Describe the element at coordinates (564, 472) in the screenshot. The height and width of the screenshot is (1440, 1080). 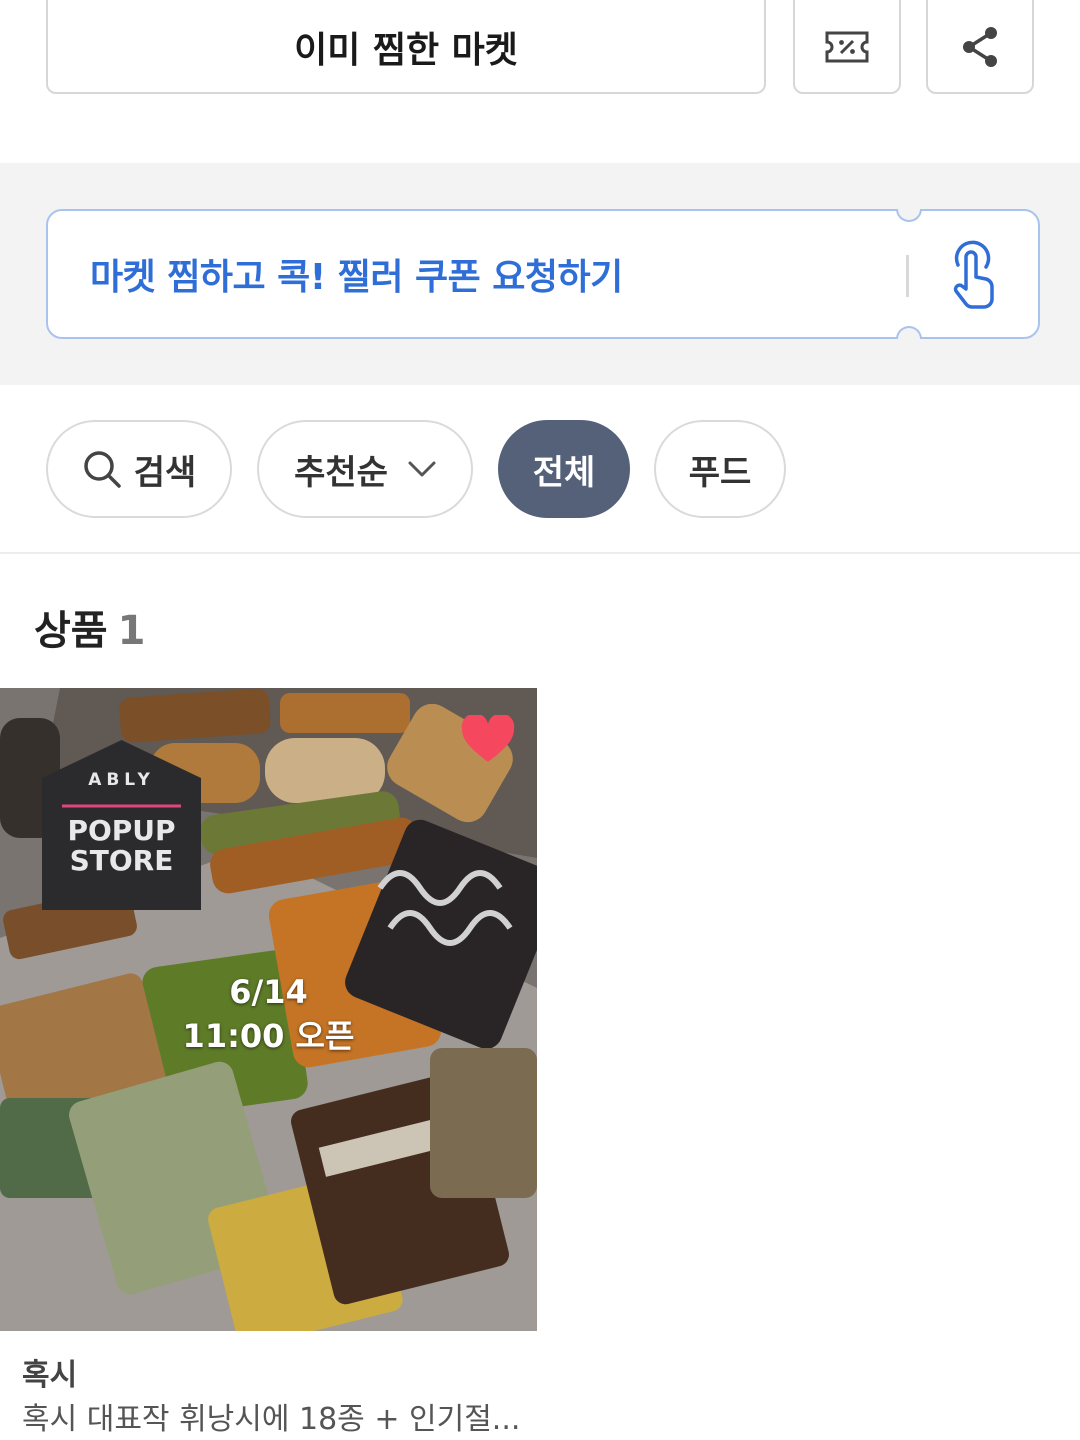
I see `category-chip-label: 전체` at that location.